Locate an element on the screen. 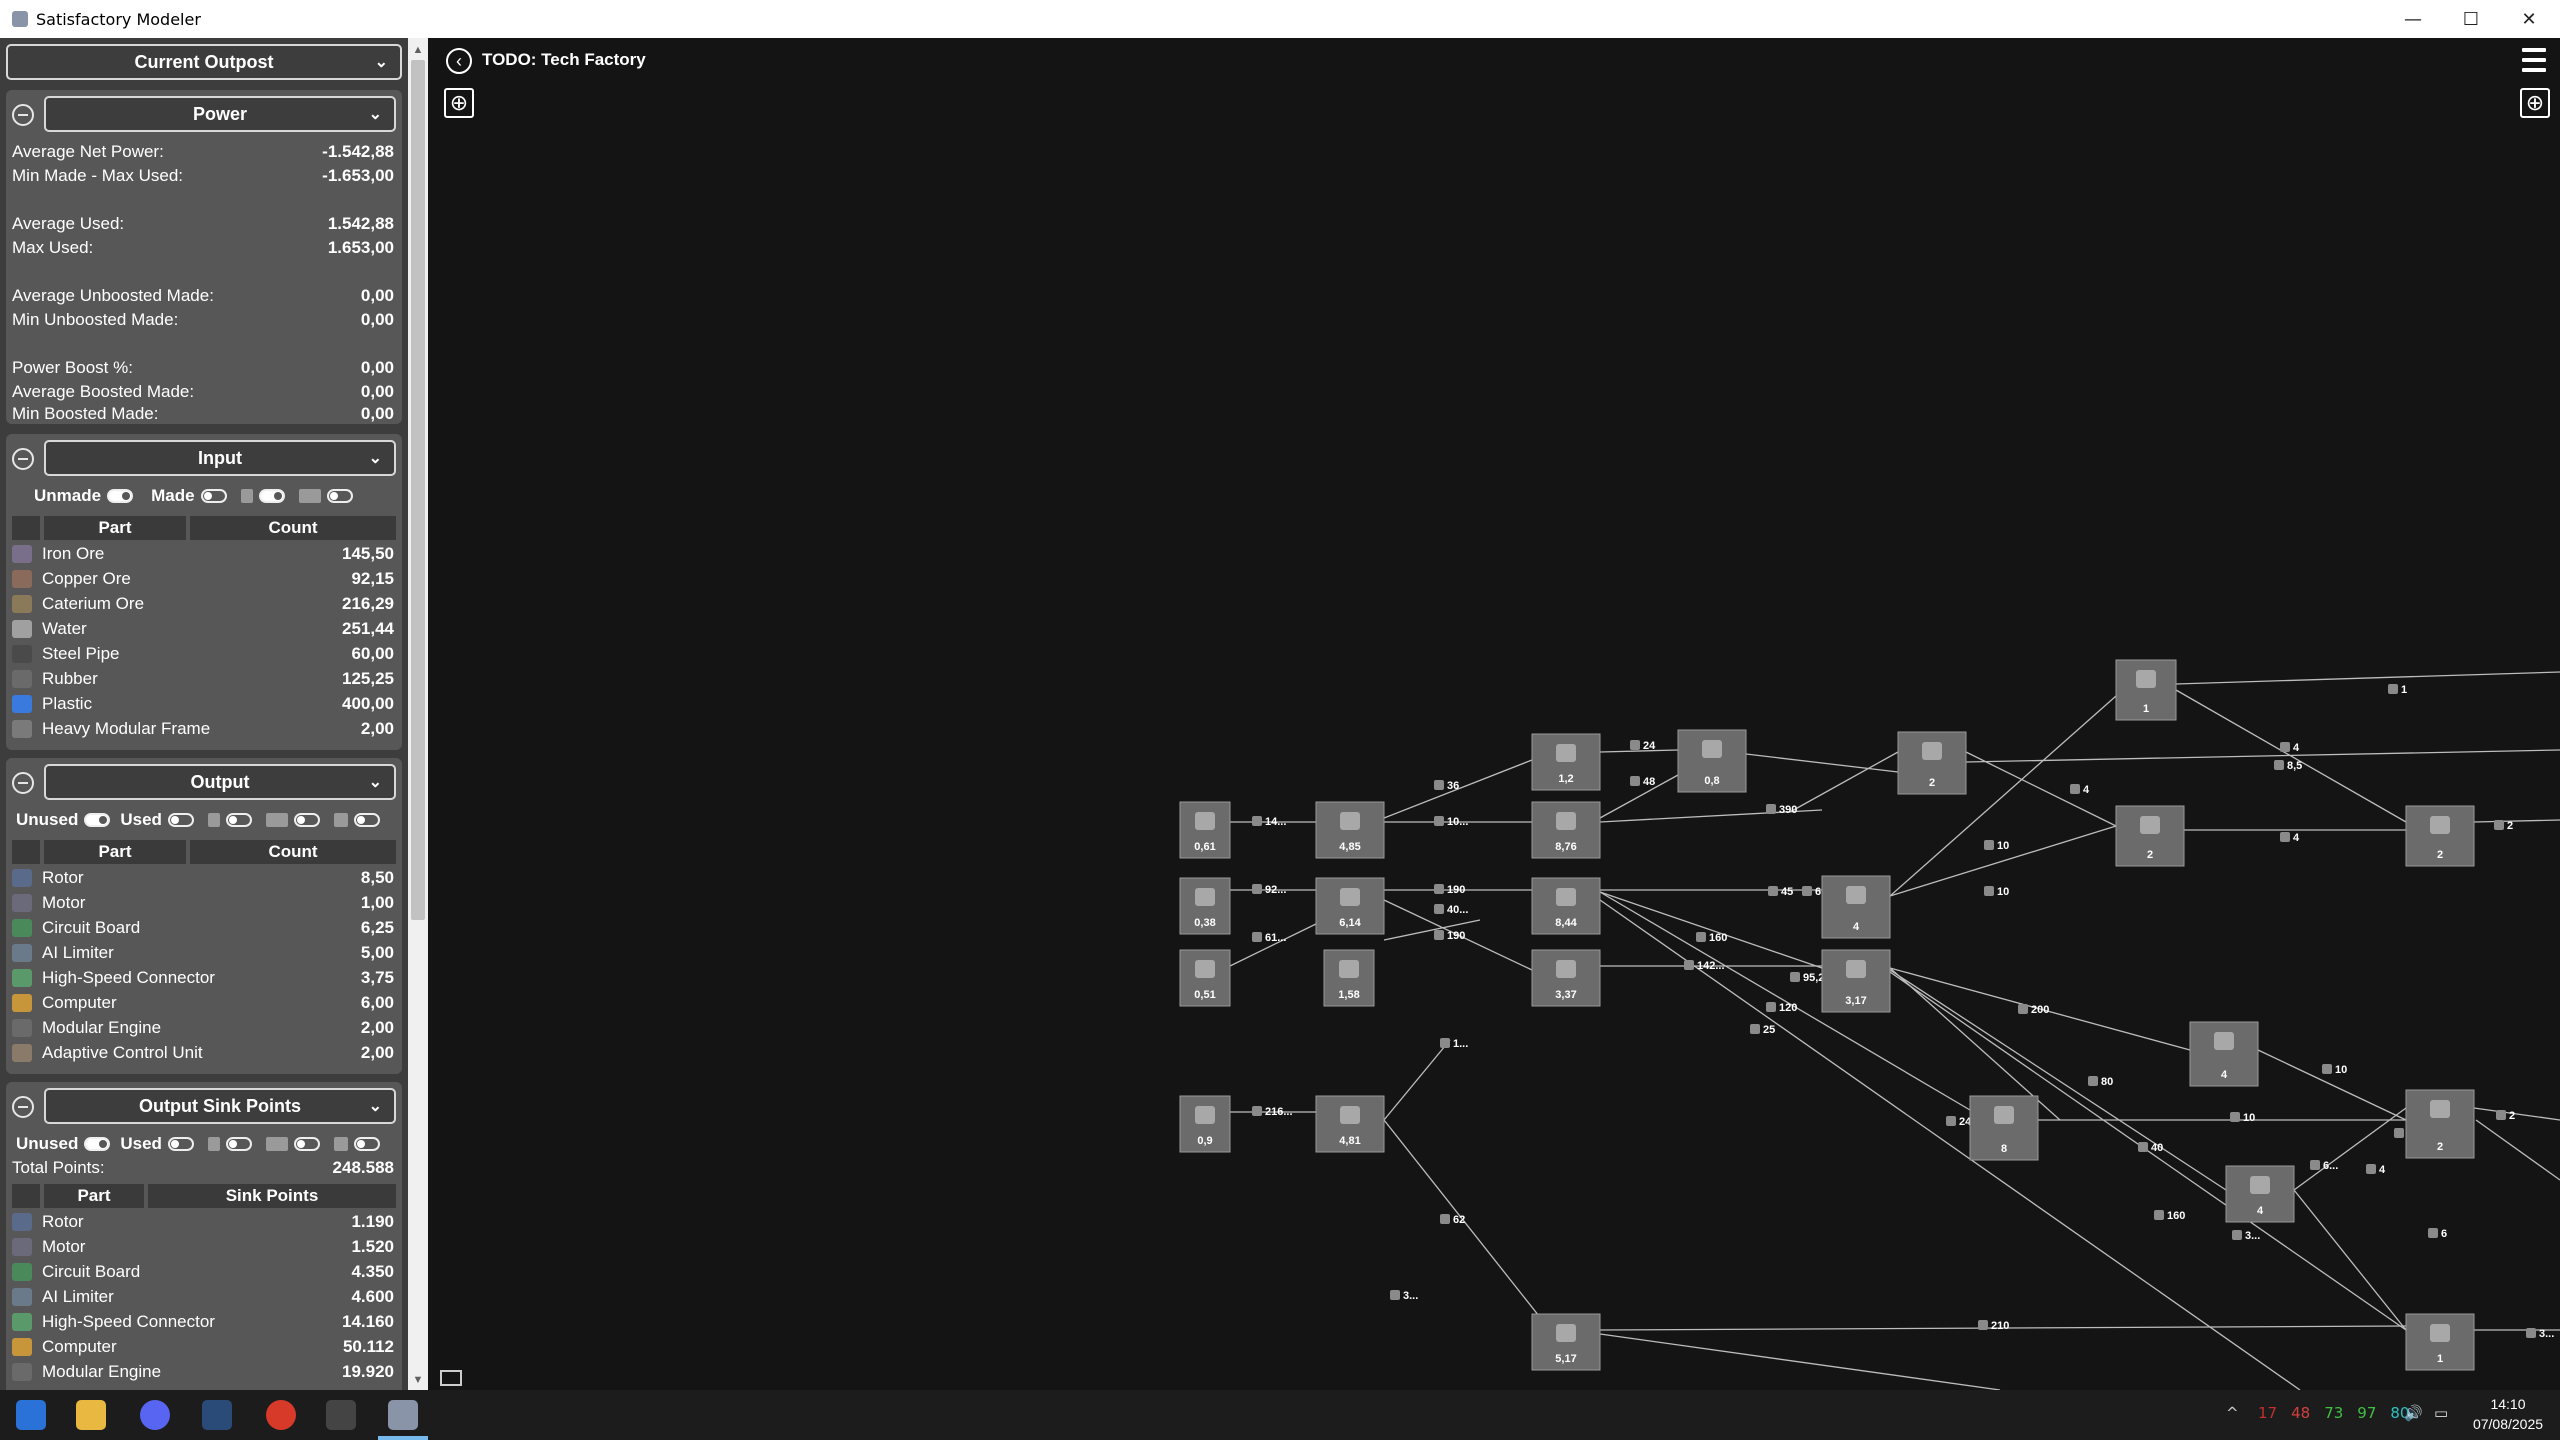  file-explorer-icon is located at coordinates (91, 1415).